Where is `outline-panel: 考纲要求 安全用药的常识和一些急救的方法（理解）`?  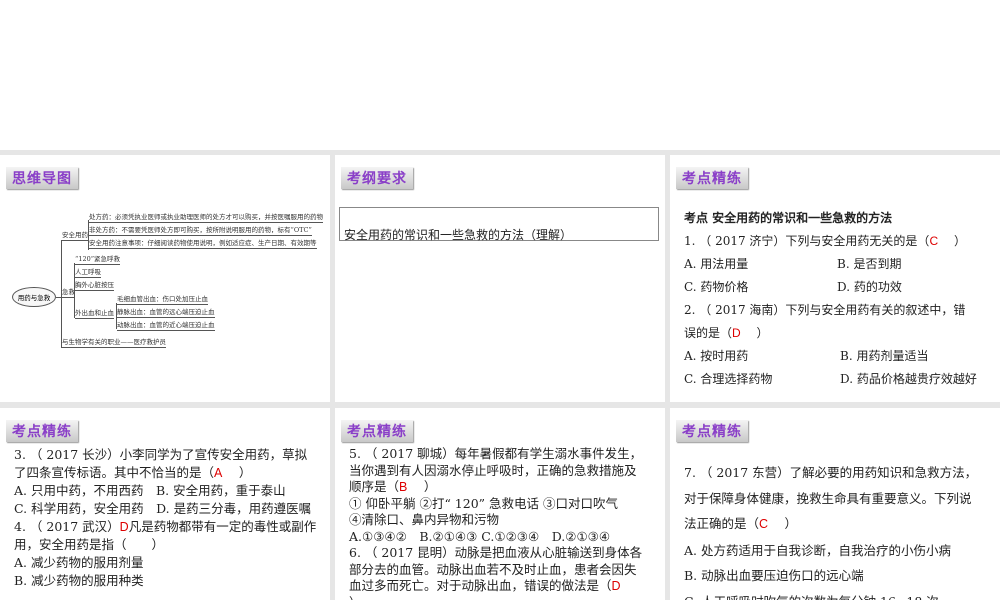
outline-panel: 考纲要求 安全用药的常识和一些急救的方法（理解） is located at coordinates (500, 278).